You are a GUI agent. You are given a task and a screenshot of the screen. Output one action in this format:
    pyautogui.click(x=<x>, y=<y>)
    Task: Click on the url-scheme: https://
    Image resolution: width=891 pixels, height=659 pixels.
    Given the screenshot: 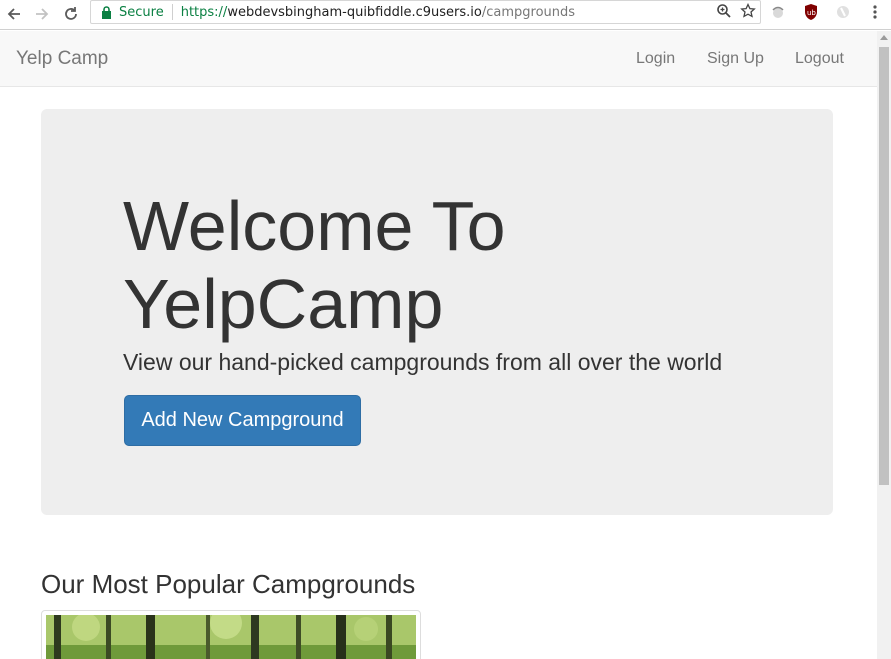 What is the action you would take?
    pyautogui.click(x=204, y=12)
    